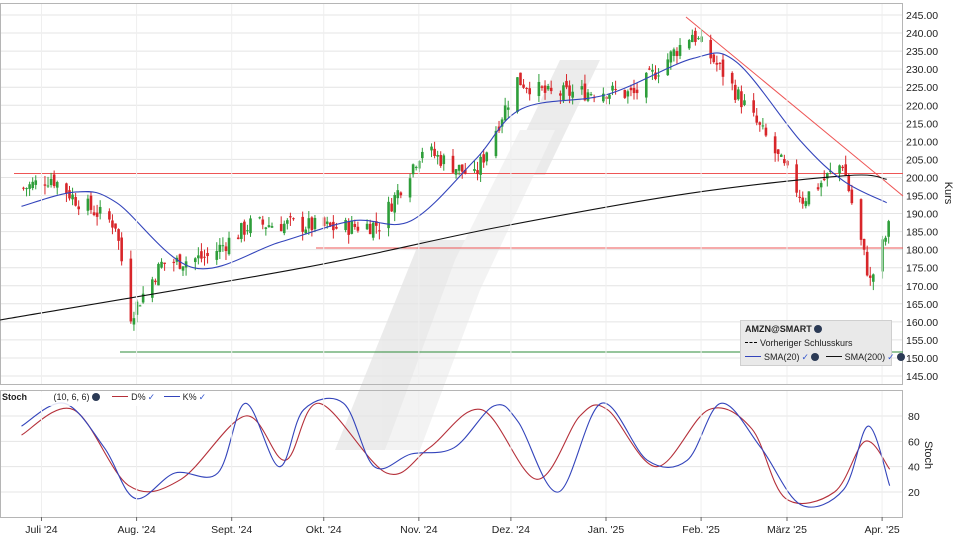 This screenshot has width=960, height=540. What do you see at coordinates (606, 530) in the screenshot?
I see `x-tick-label: Jan. '25` at bounding box center [606, 530].